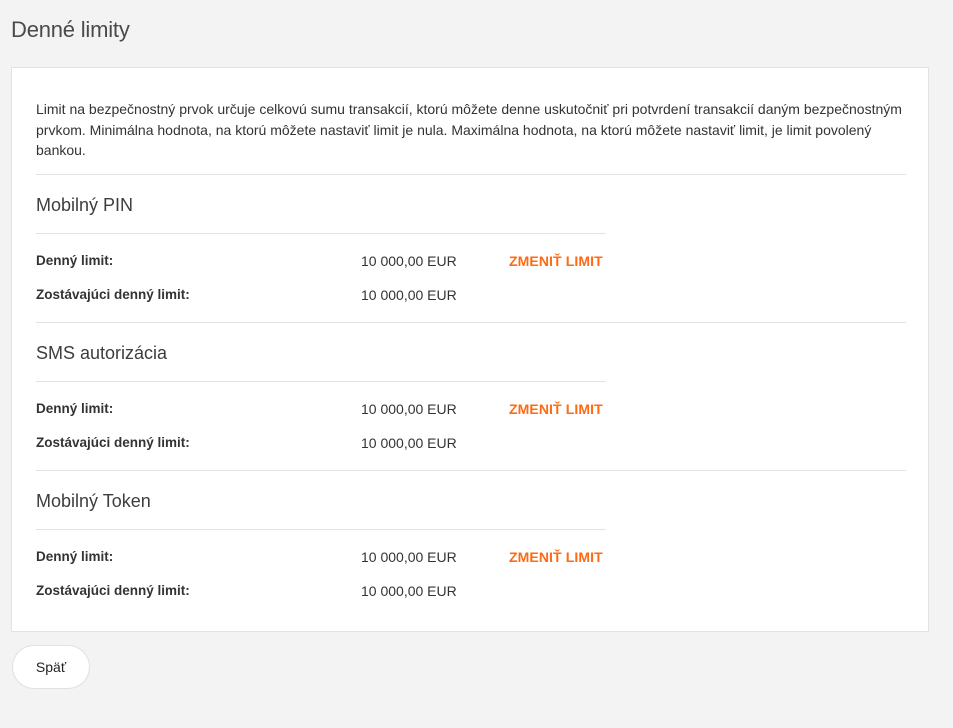 The image size is (953, 728). What do you see at coordinates (102, 353) in the screenshot?
I see `section-title-sms-autorizacia: SMS autorizácia` at bounding box center [102, 353].